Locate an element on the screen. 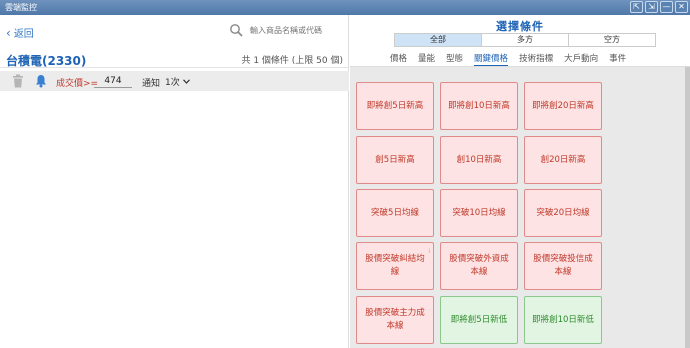 Image resolution: width=690 pixels, height=348 pixels. condition-tile: 突破20日均線 is located at coordinates (563, 213).